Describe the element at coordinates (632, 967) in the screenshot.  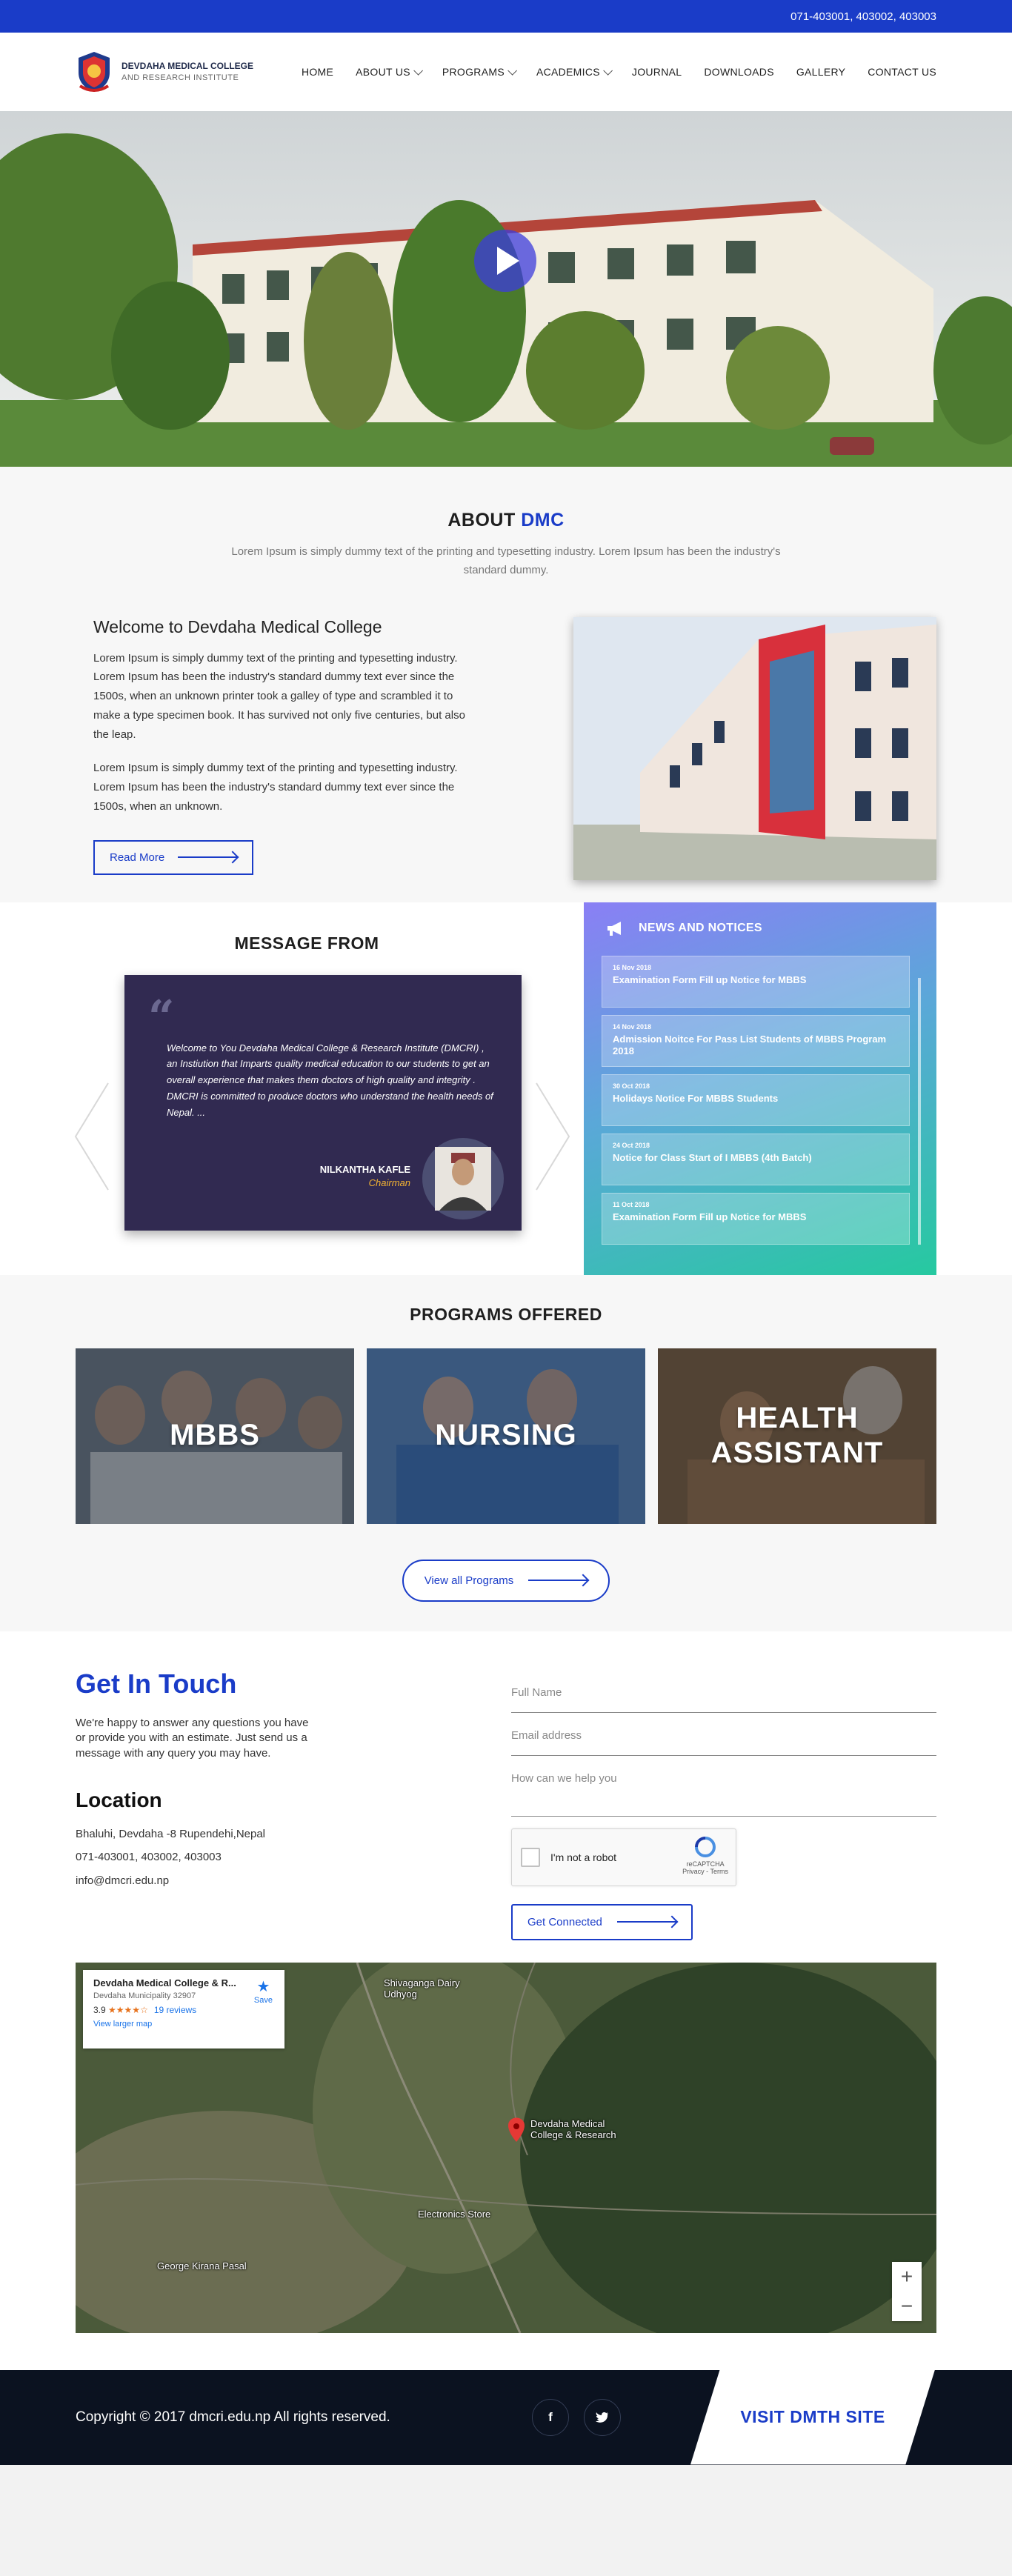
I see `notice-date: 16 Nov 2018` at that location.